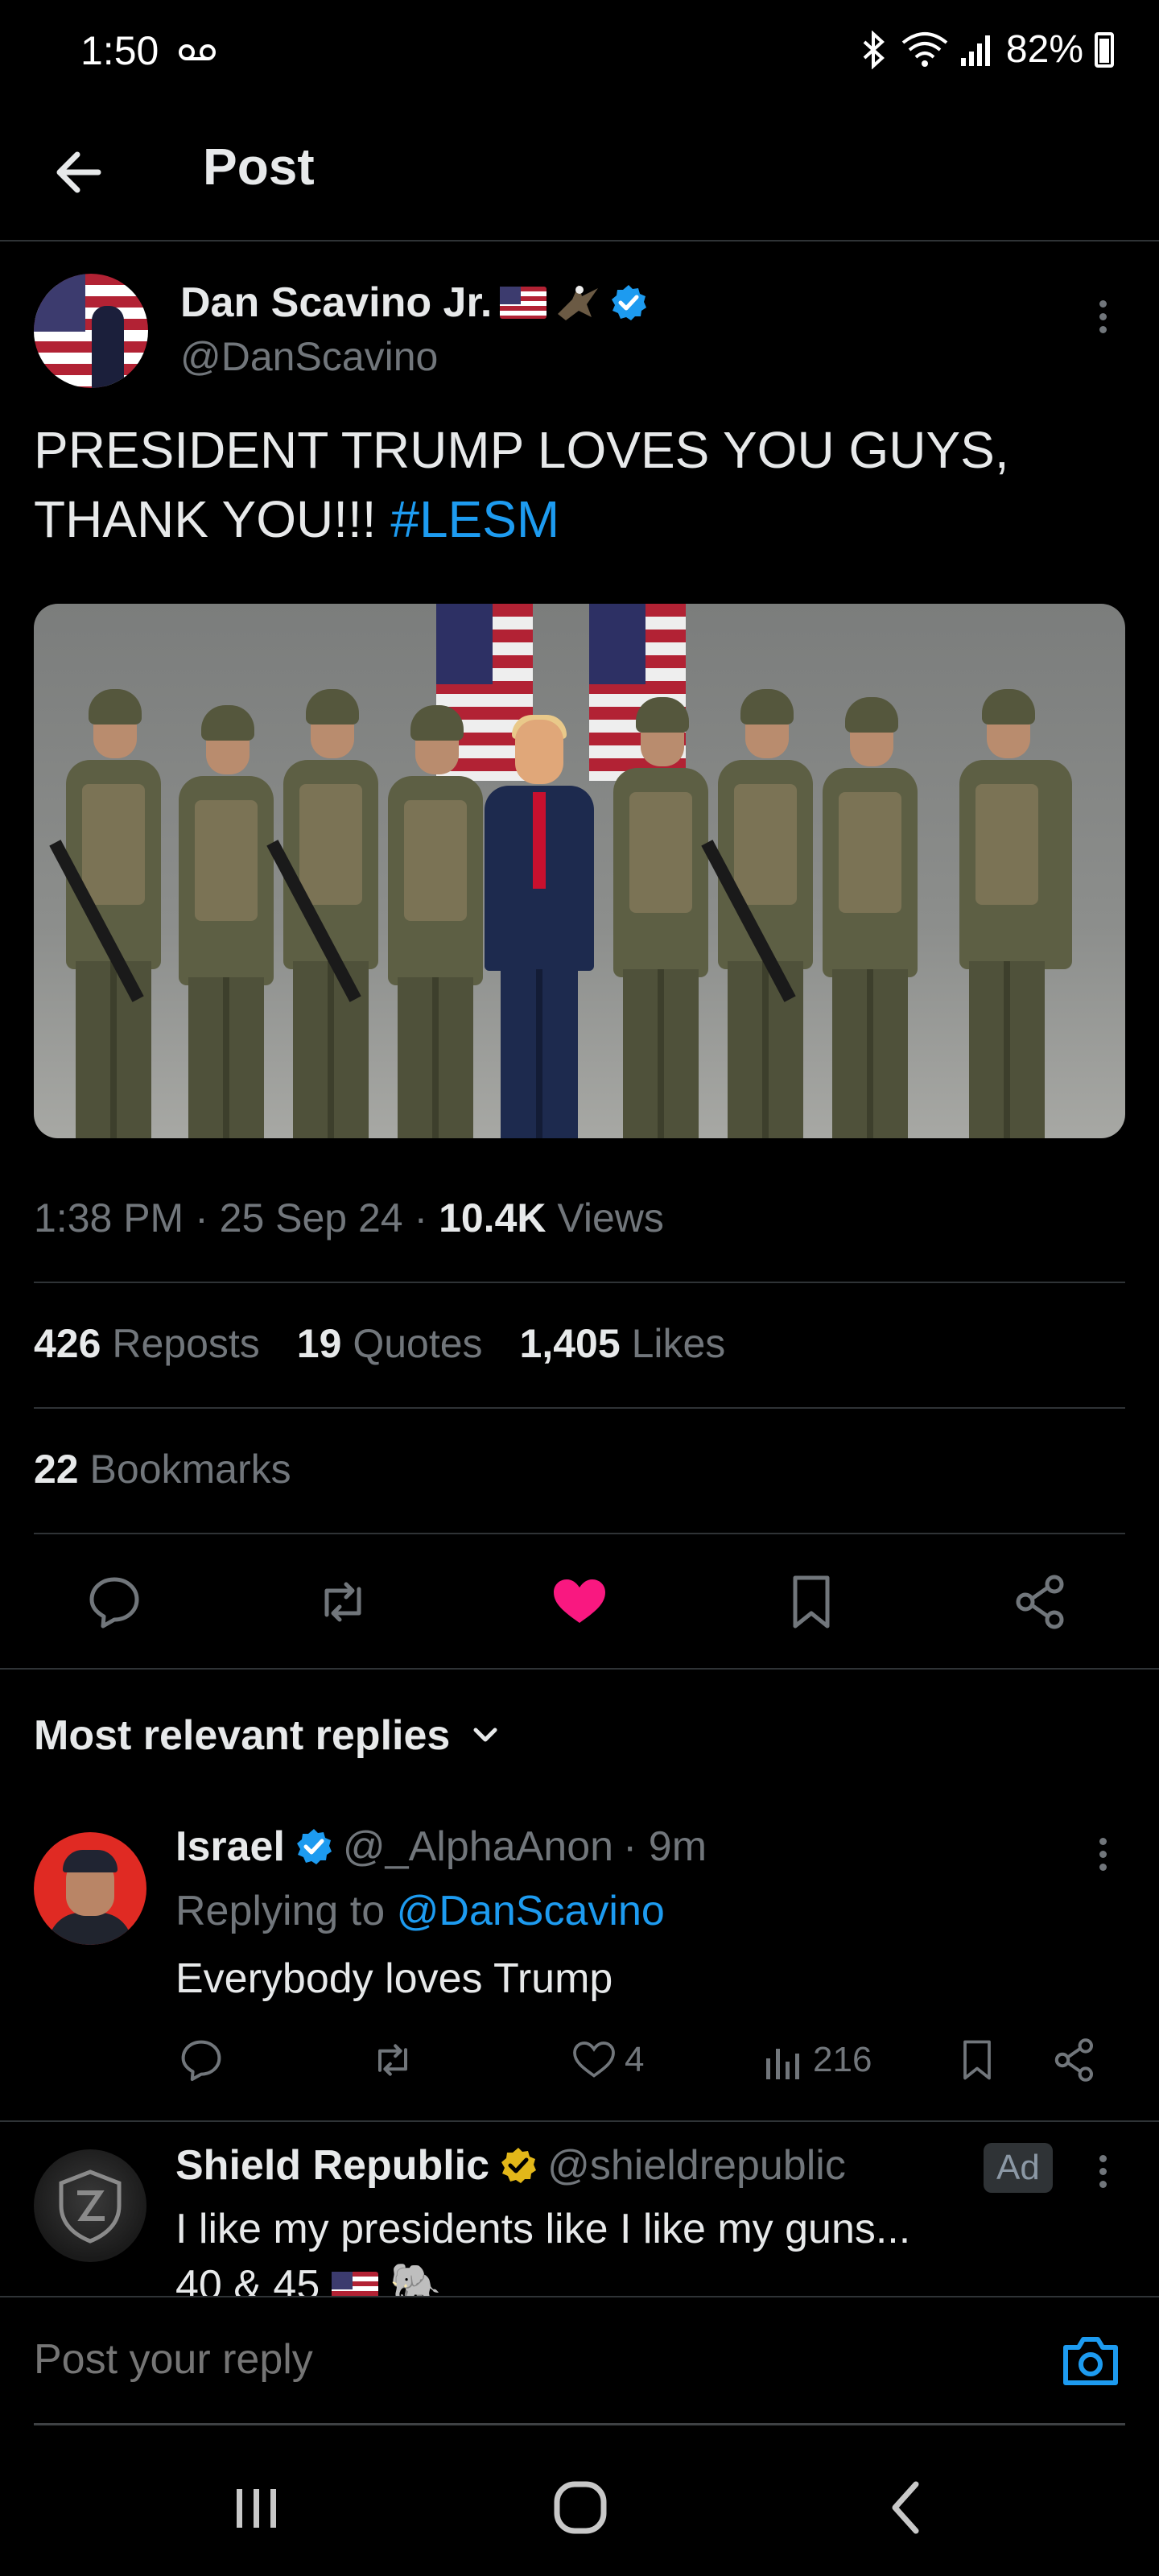  What do you see at coordinates (539, 926) in the screenshot?
I see `suited-man-figure` at bounding box center [539, 926].